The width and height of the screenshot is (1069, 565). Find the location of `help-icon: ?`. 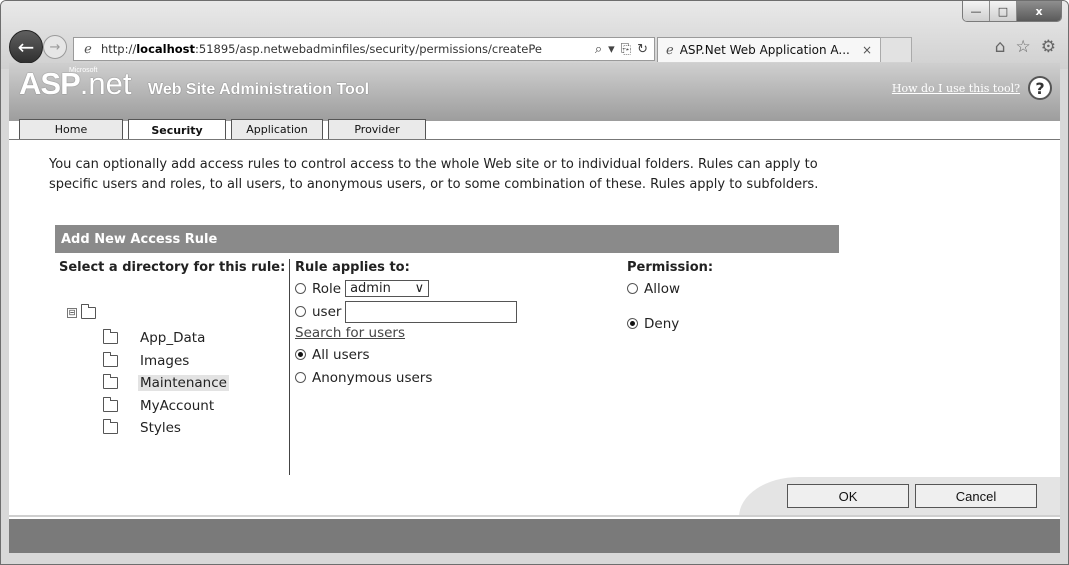

help-icon: ? is located at coordinates (1040, 88).